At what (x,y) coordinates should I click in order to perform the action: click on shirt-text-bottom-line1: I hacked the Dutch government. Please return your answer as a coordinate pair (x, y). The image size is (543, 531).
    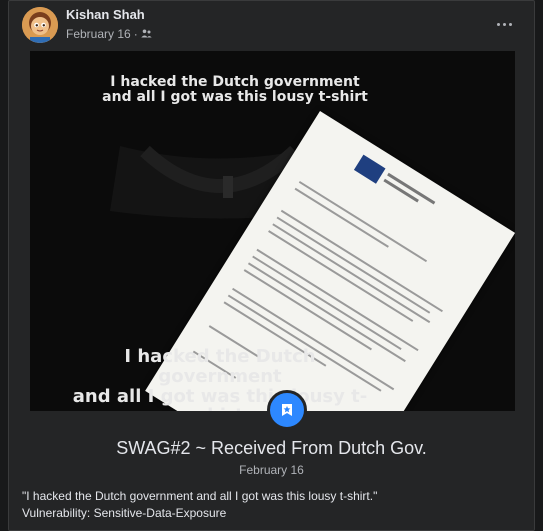
    Looking at the image, I should click on (220, 366).